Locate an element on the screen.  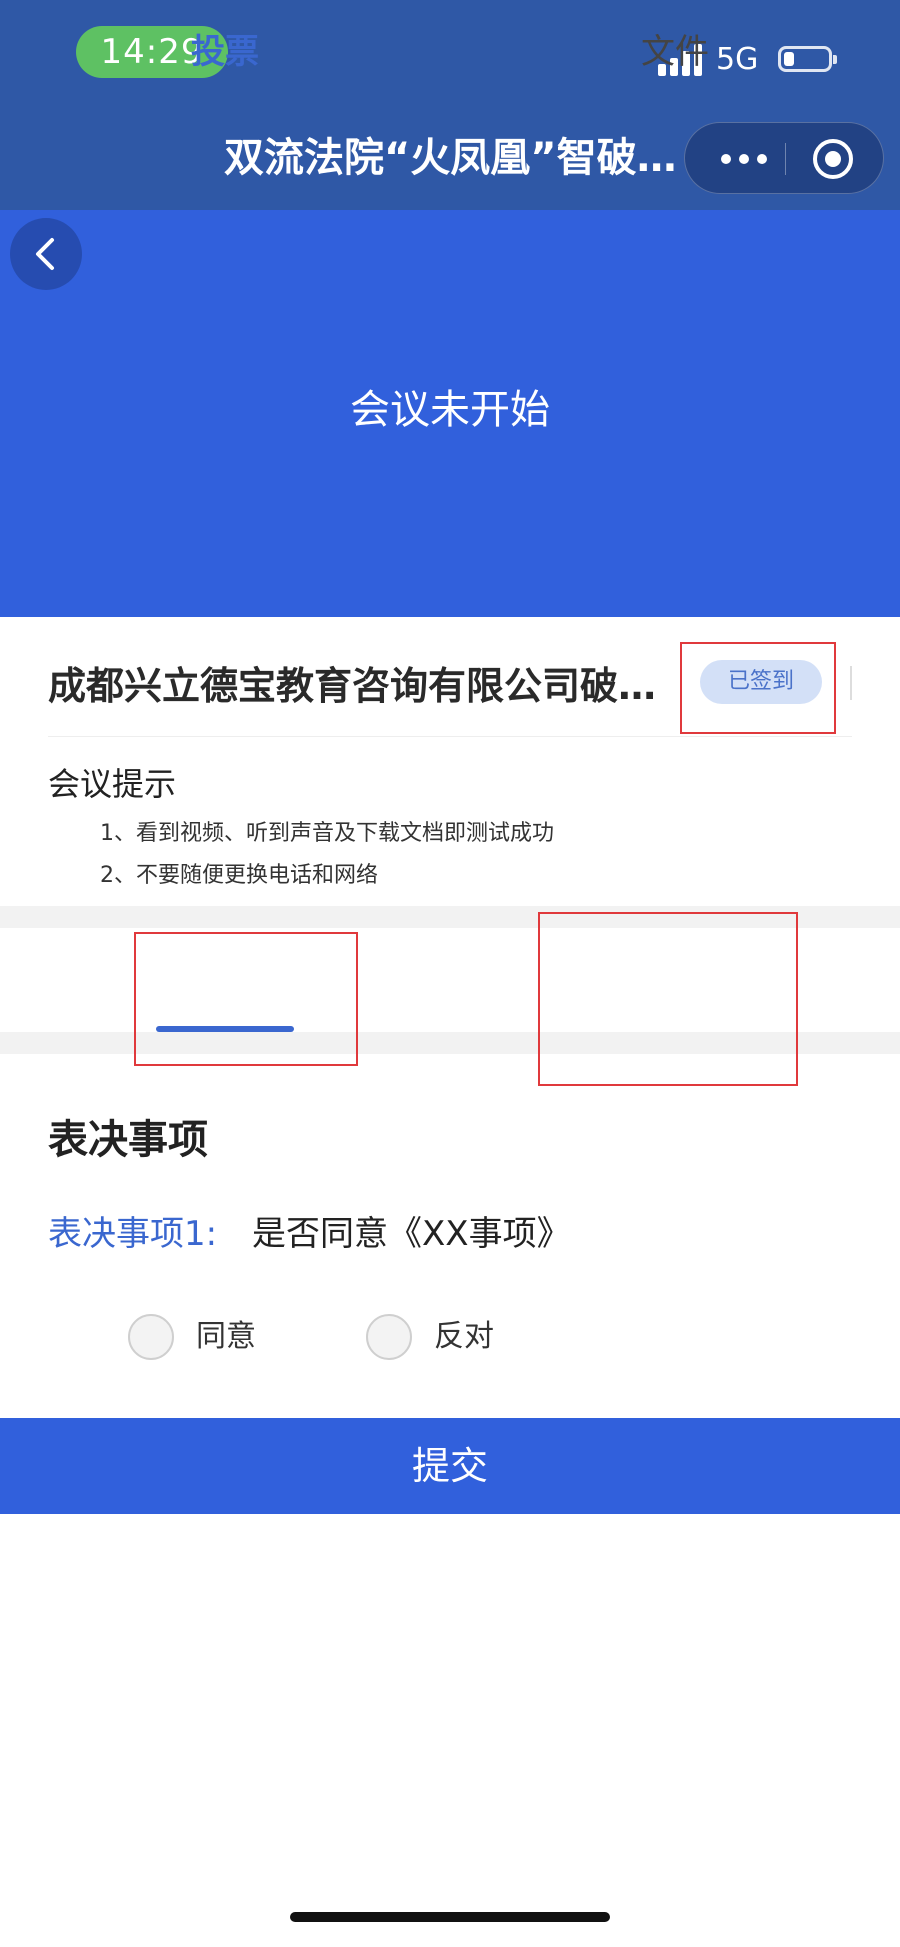
edge-divider is located at coordinates (851, 683).